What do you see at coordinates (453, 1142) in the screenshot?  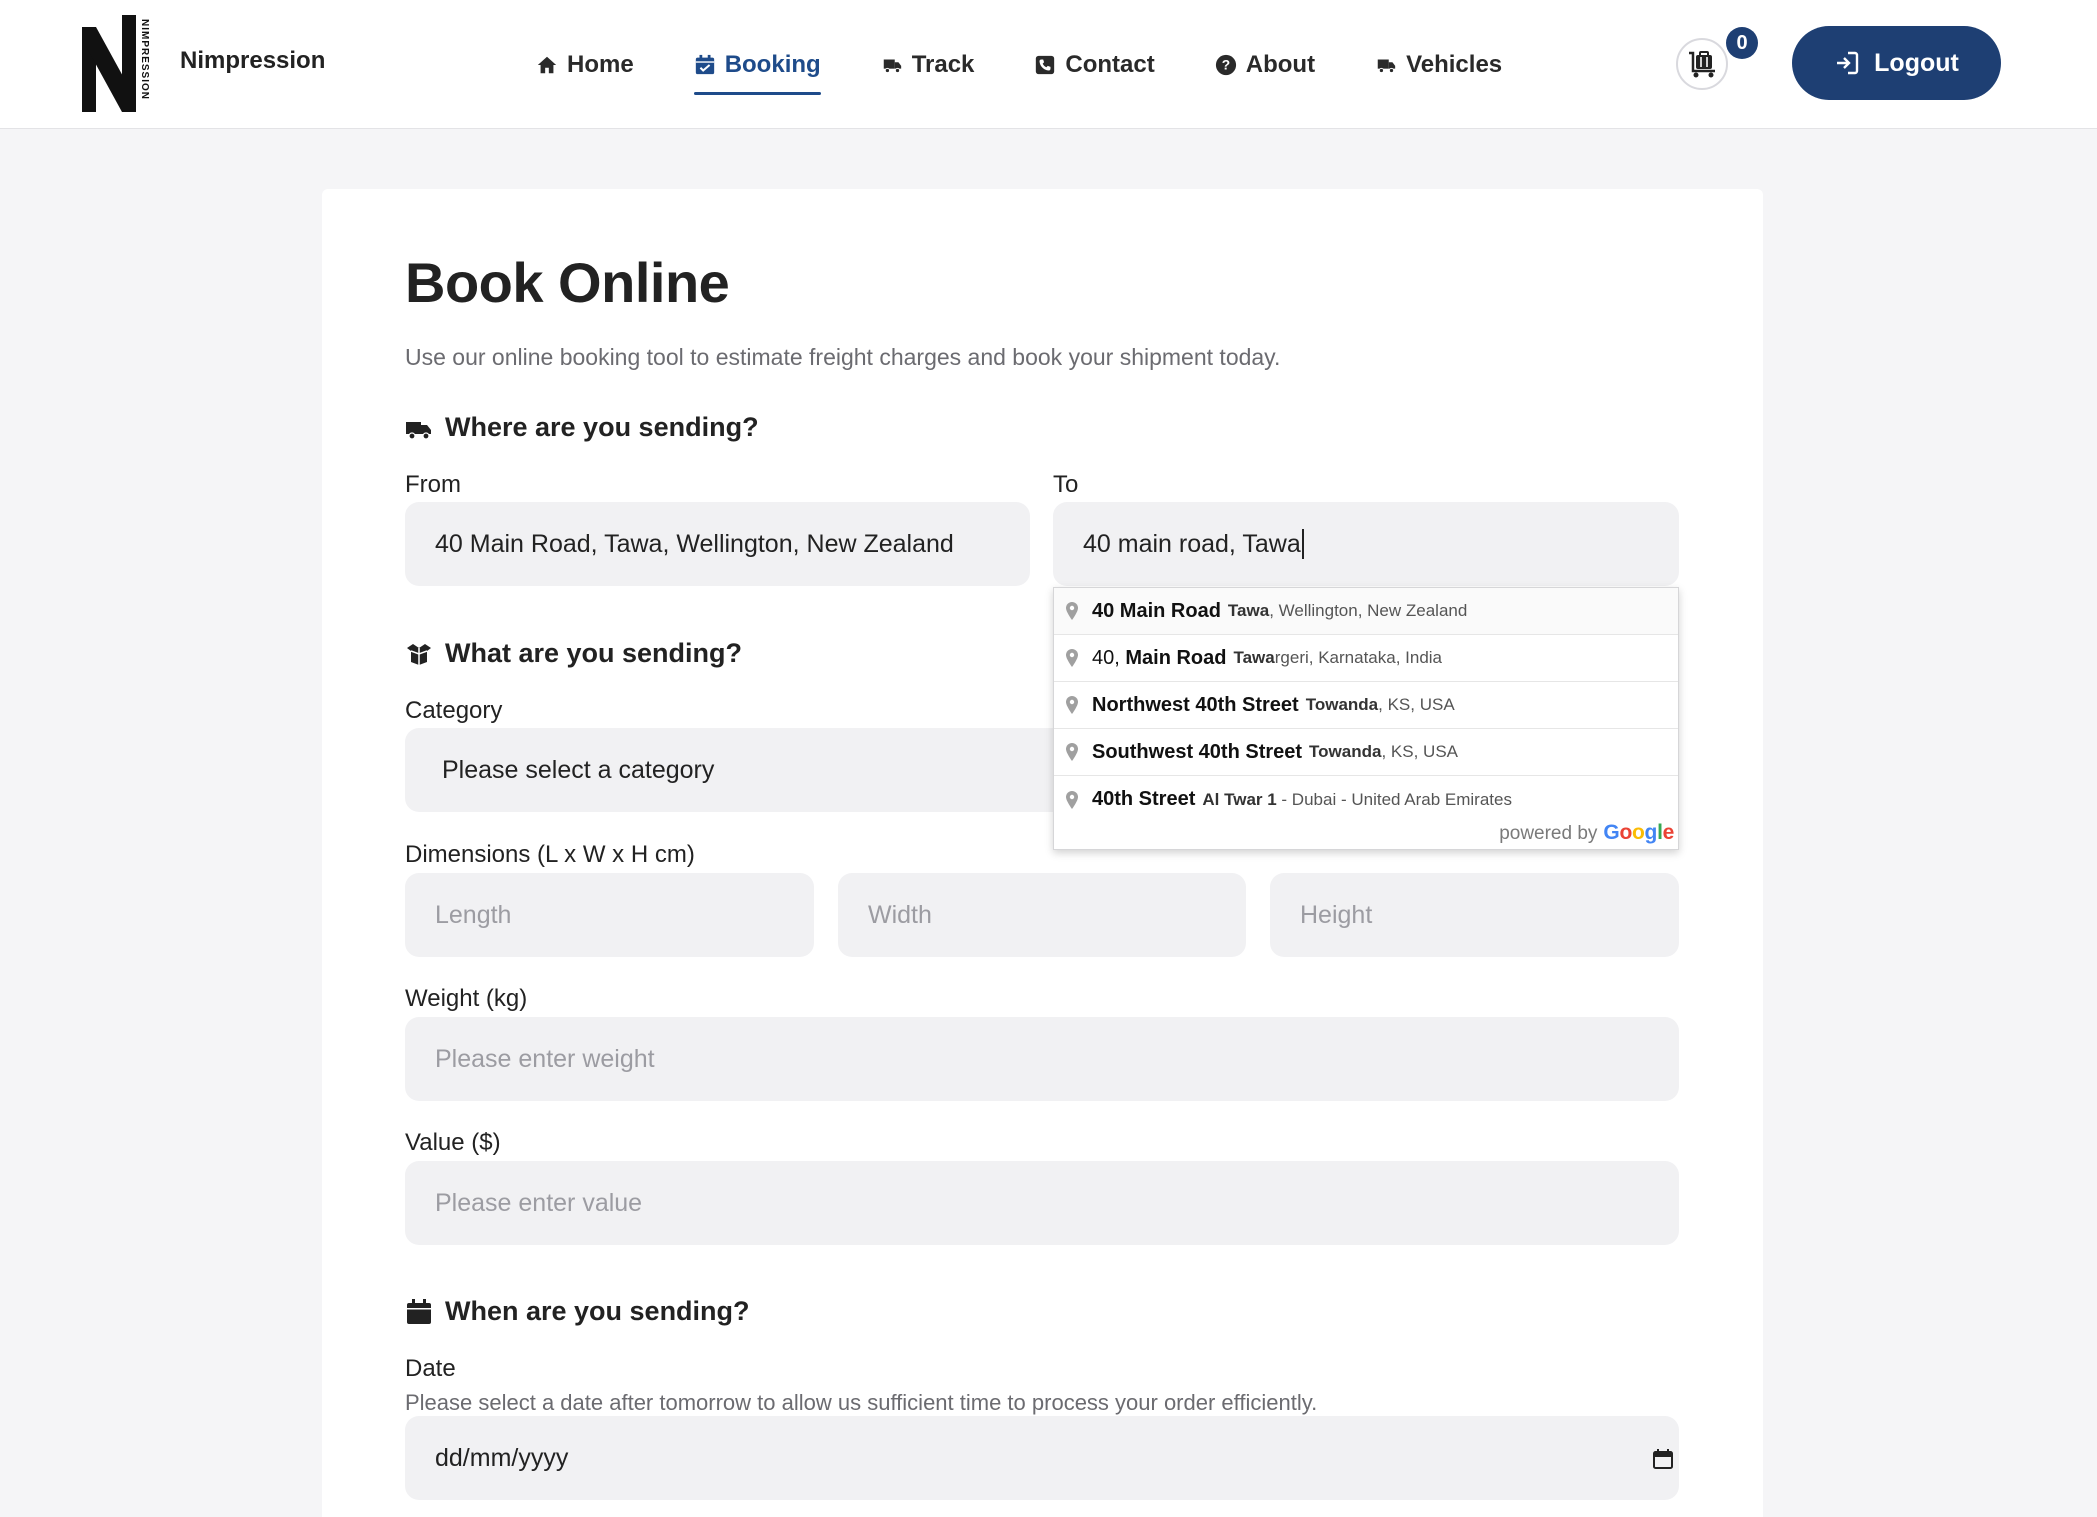 I see `value-label: Value ($)` at bounding box center [453, 1142].